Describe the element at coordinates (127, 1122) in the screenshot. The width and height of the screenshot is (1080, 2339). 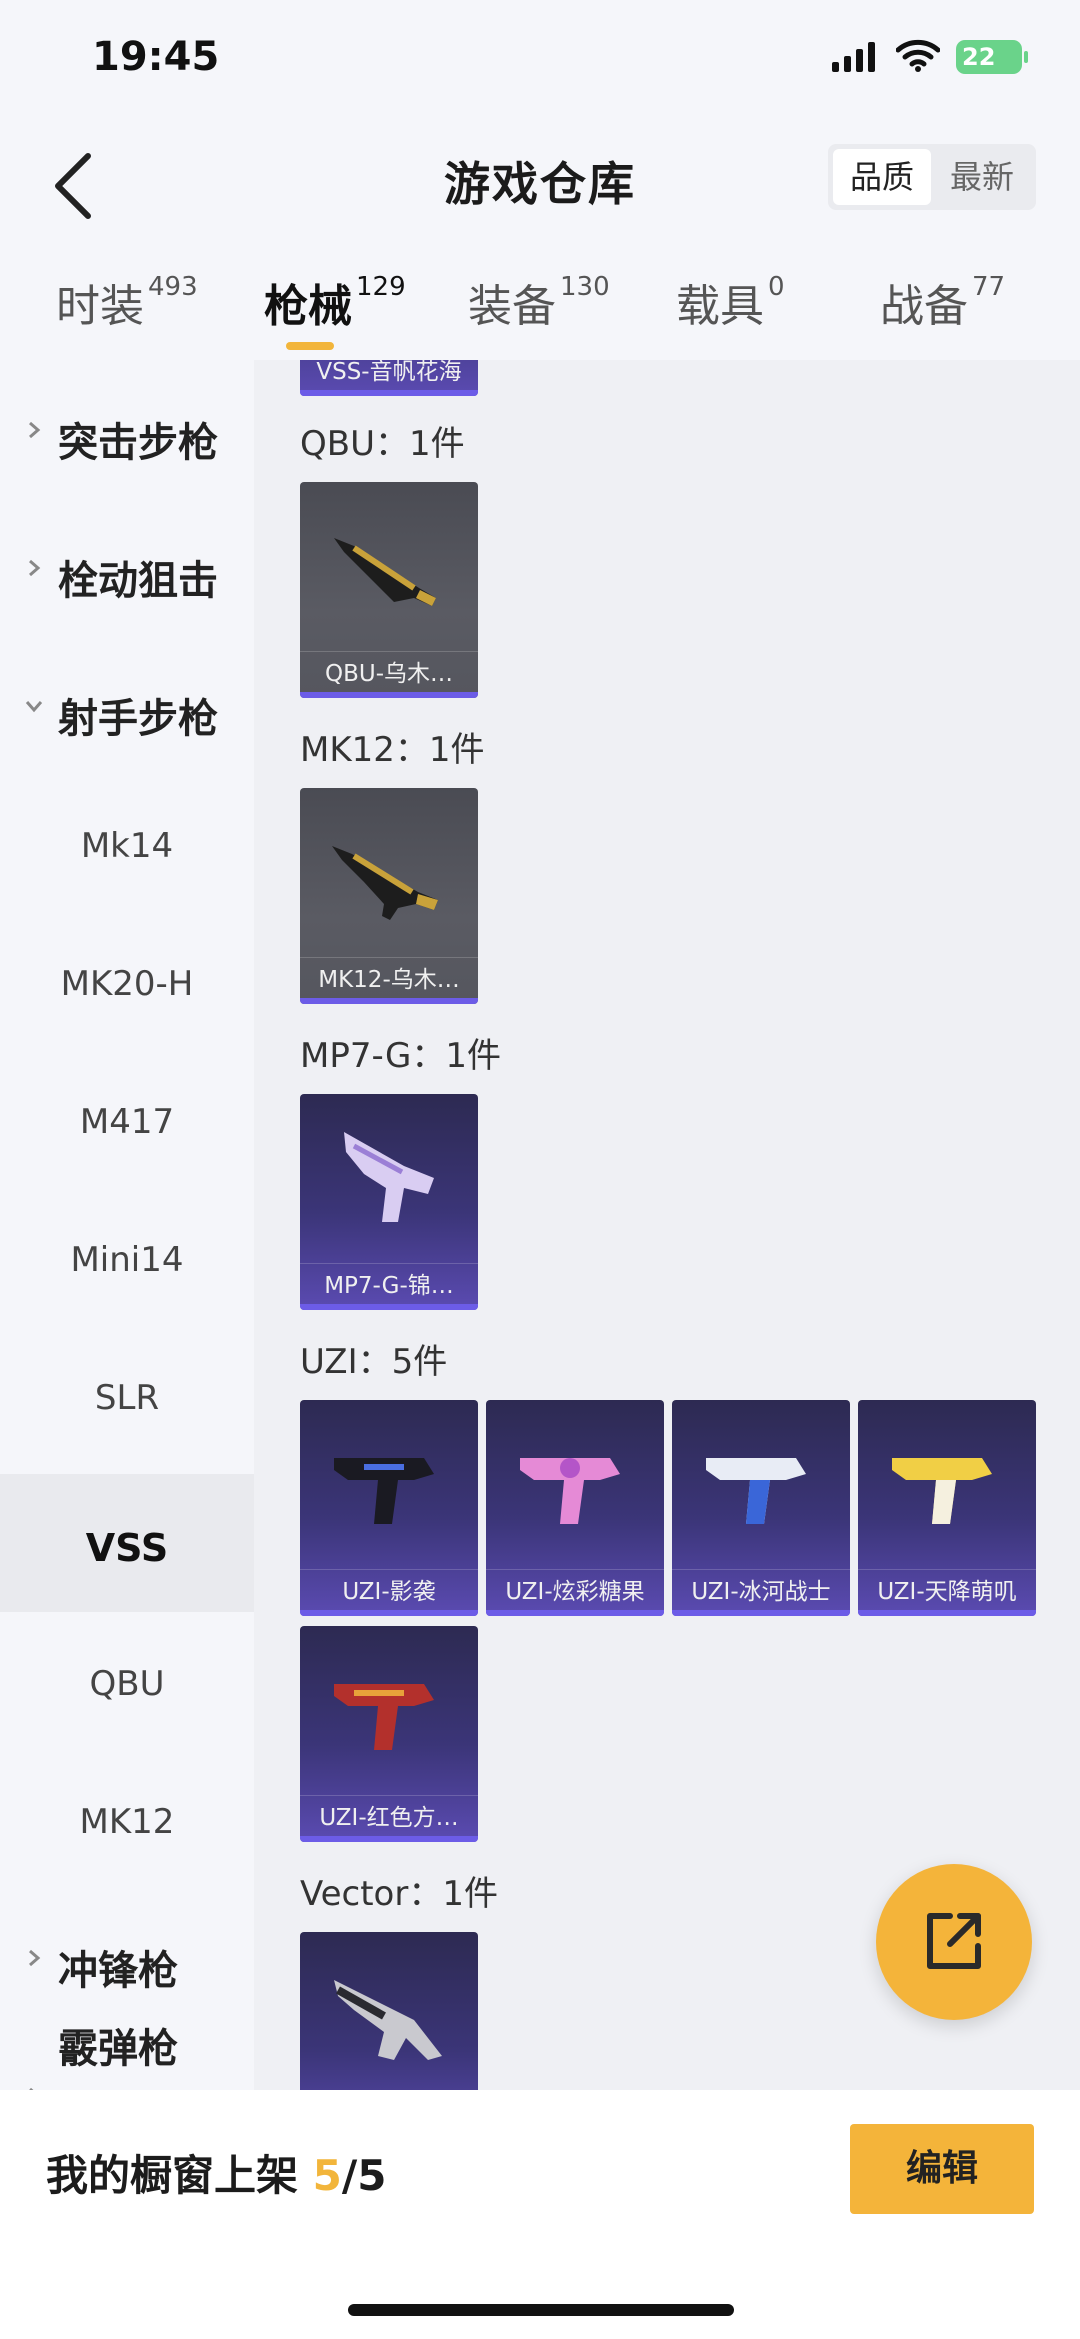
I see `sidebar-item-label: M417` at that location.